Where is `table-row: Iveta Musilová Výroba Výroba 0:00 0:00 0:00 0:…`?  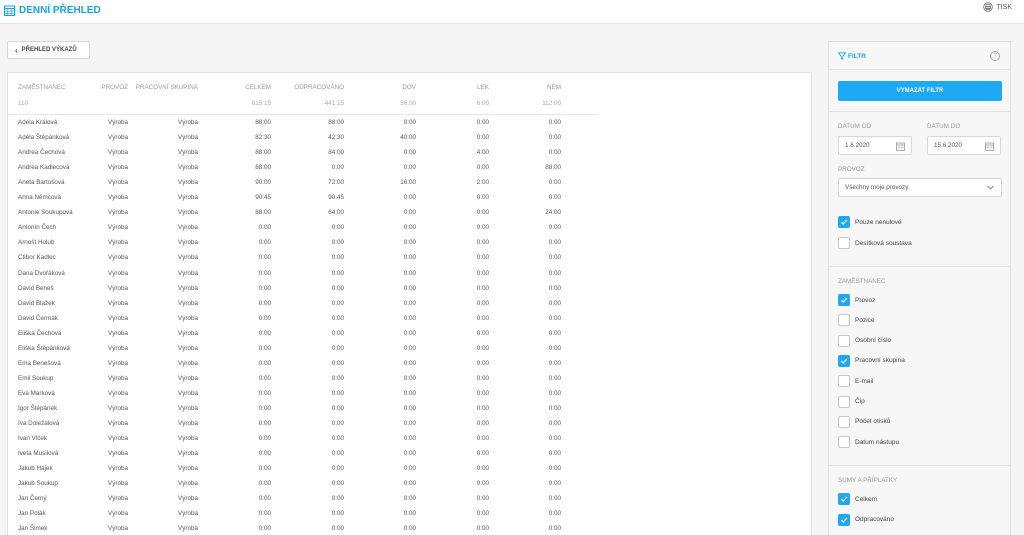 table-row: Iveta Musilová Výroba Výroba 0:00 0:00 0:00 0:… is located at coordinates (303, 453).